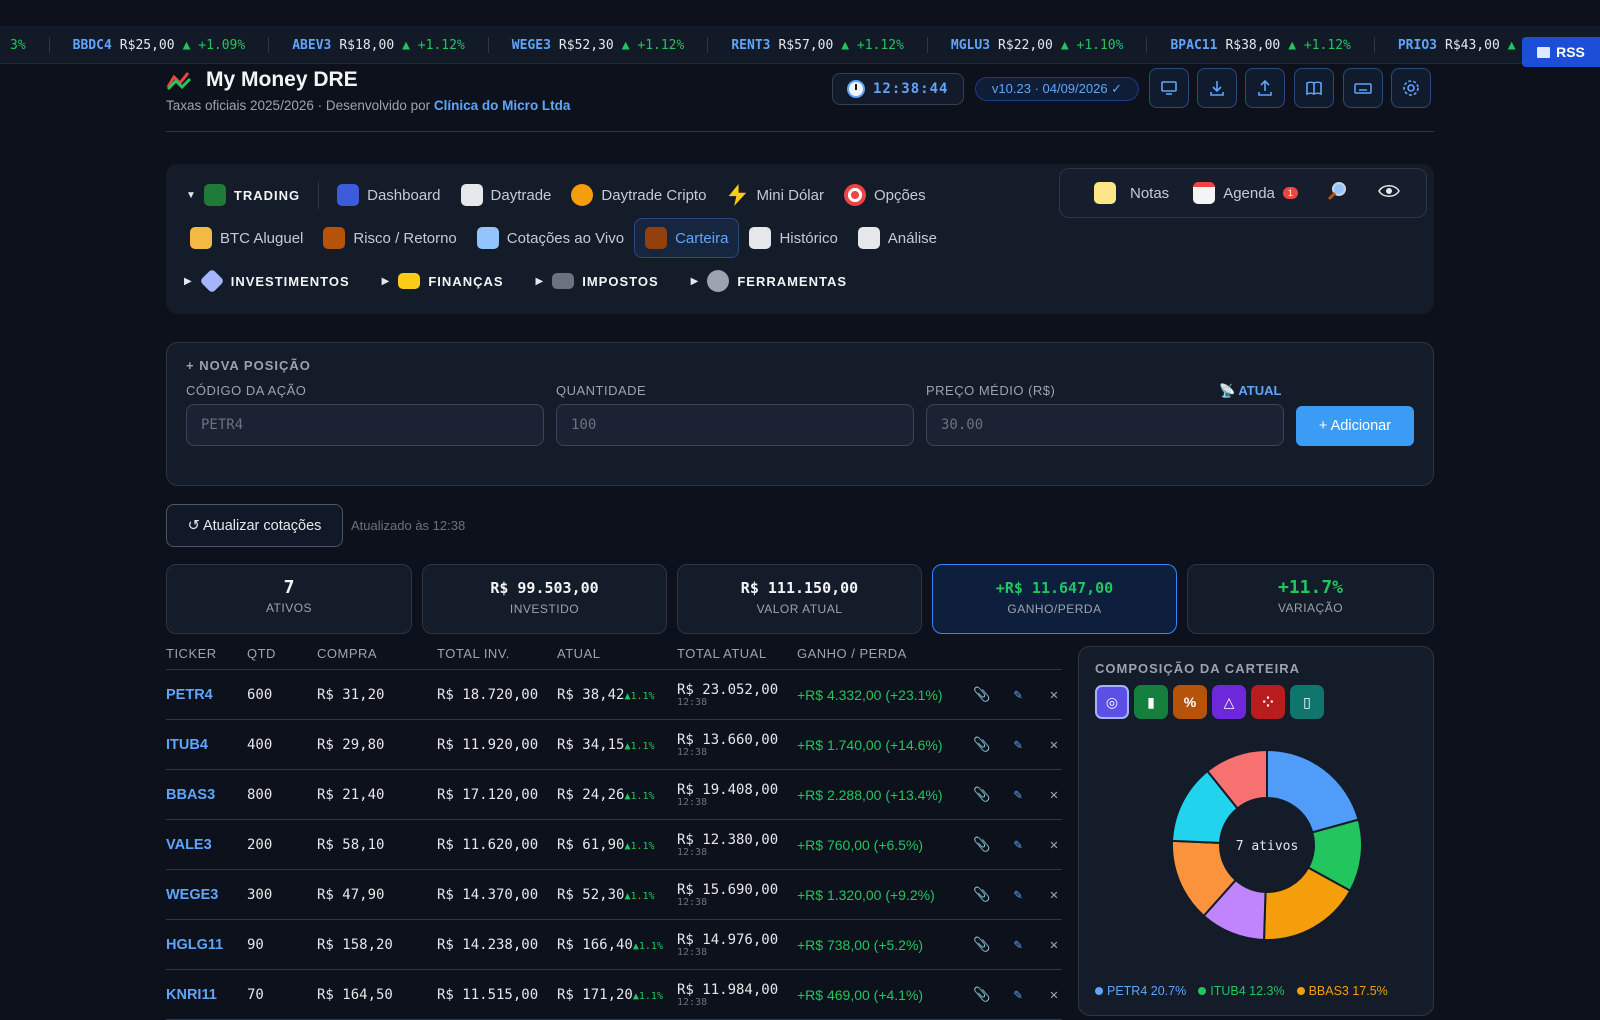  I want to click on donut-chart-toggle: ◎, so click(1112, 702).